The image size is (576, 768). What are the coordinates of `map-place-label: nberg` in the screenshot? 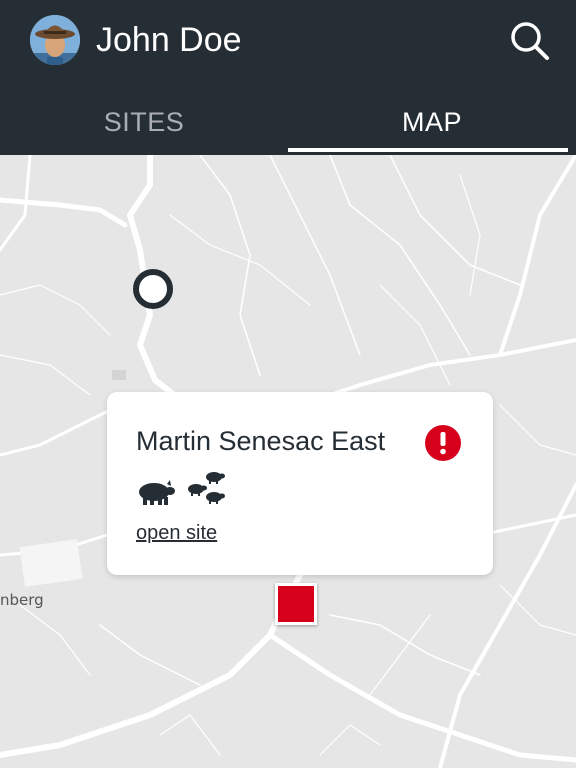 It's located at (22, 600).